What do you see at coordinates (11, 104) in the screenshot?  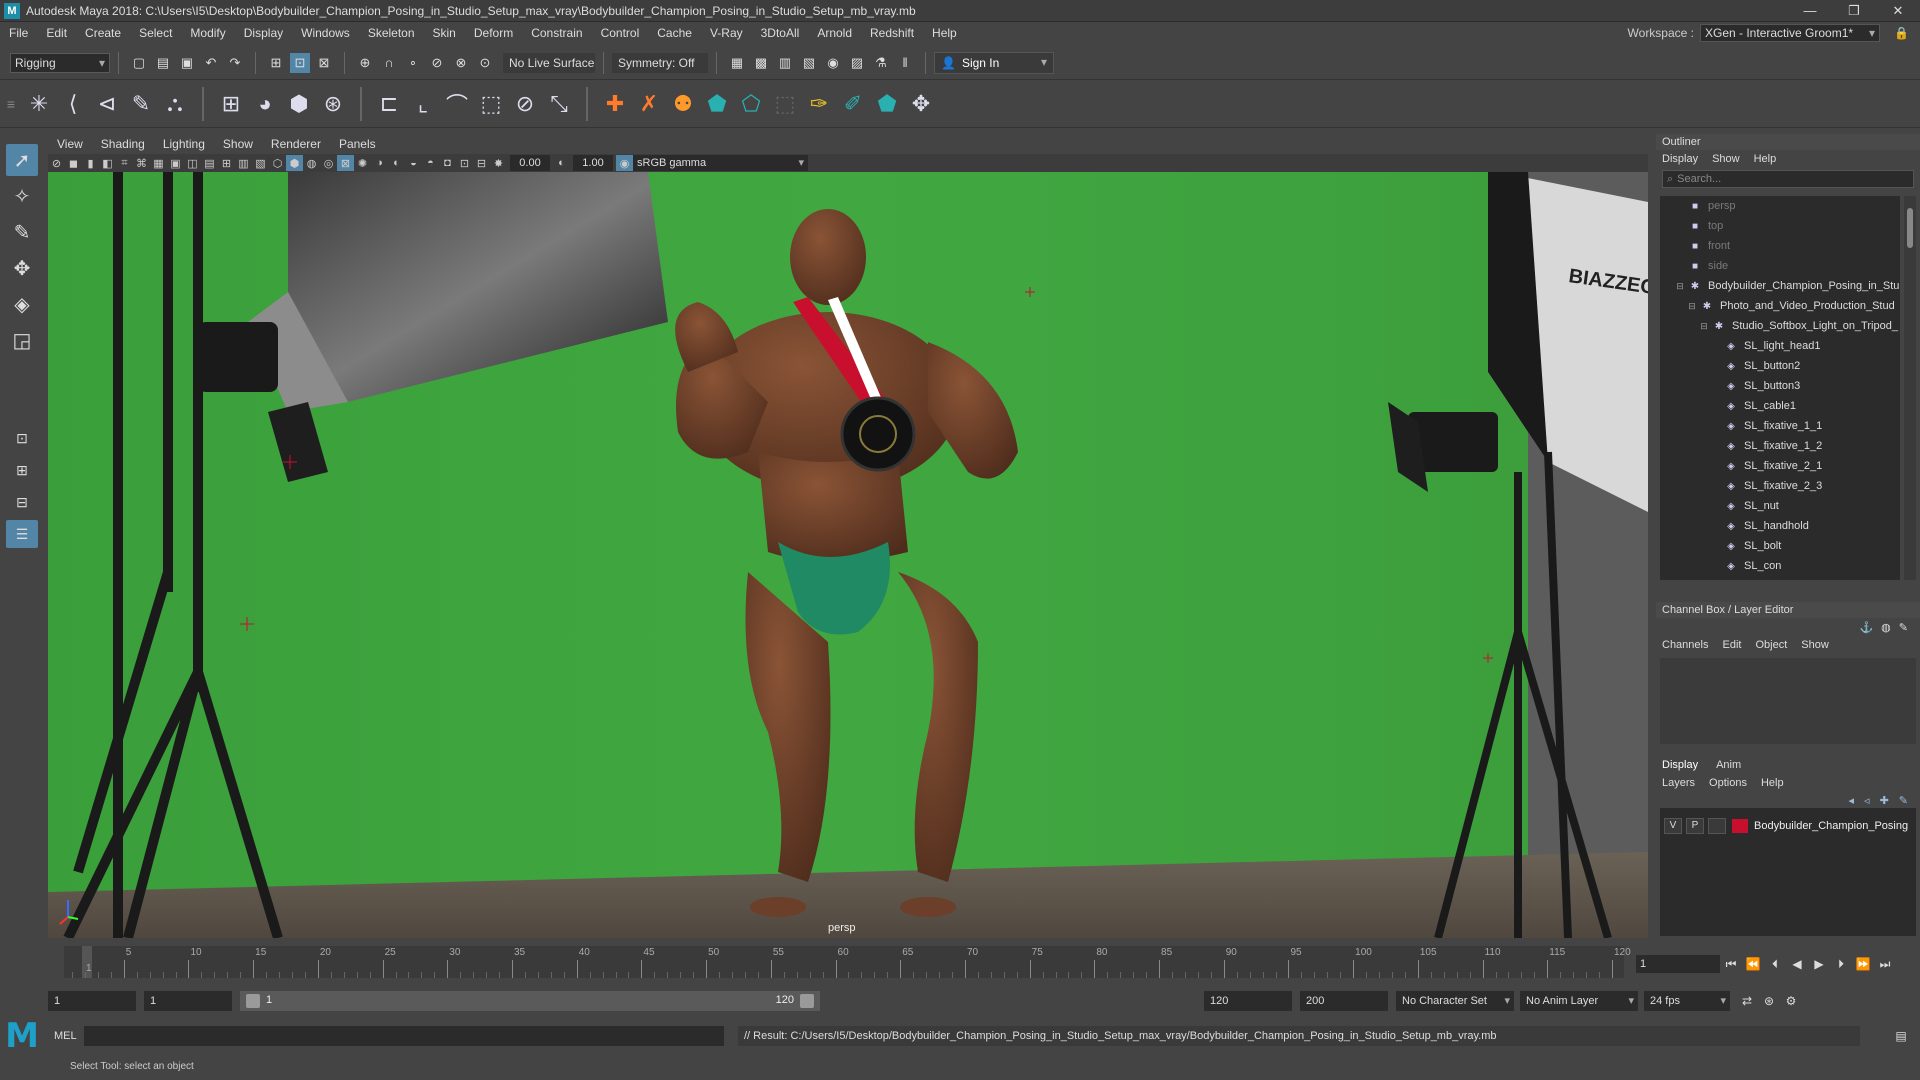 I see `shelf-menu-icon: ≡` at bounding box center [11, 104].